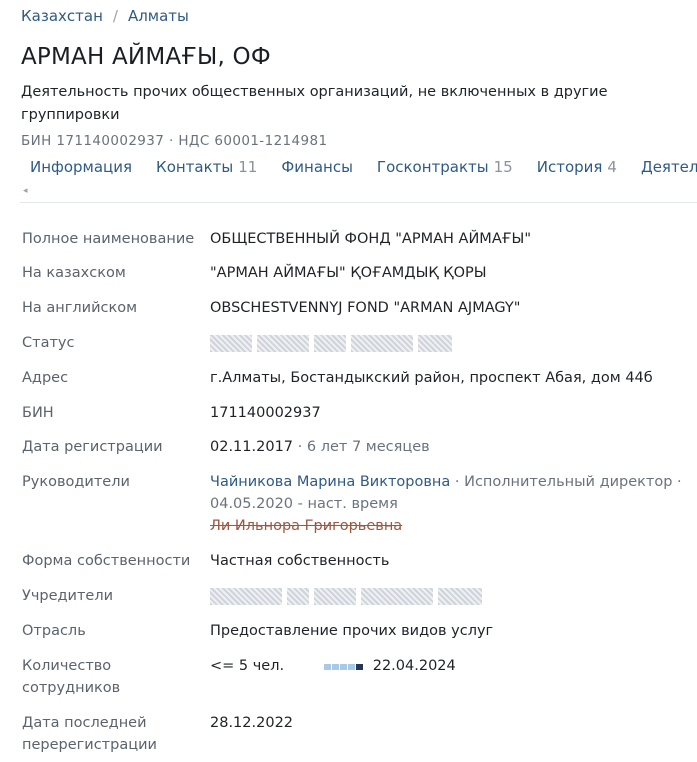  Describe the element at coordinates (146, 57) in the screenshot. I see `page-title: АРМАН АЙМАҒЫ, ОФ` at that location.